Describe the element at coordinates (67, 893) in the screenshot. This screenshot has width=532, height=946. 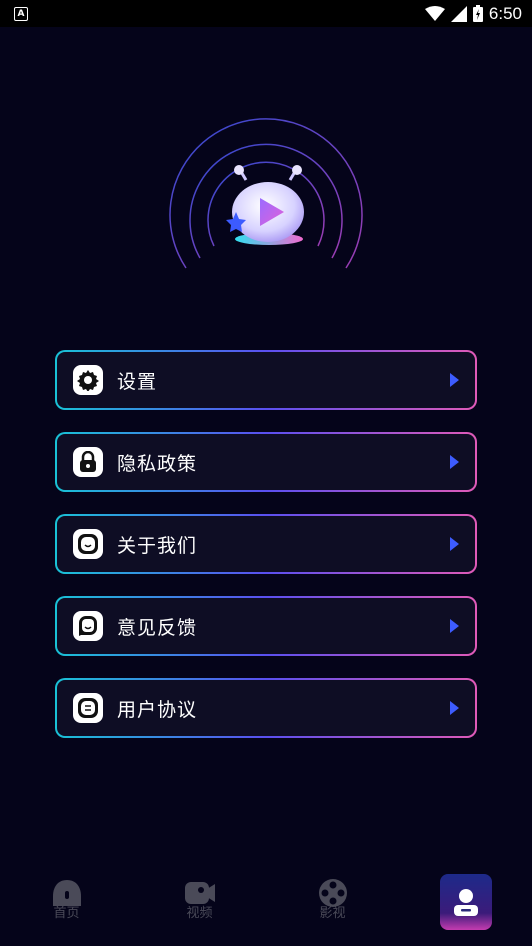
I see `nav-item-home: 首页` at that location.